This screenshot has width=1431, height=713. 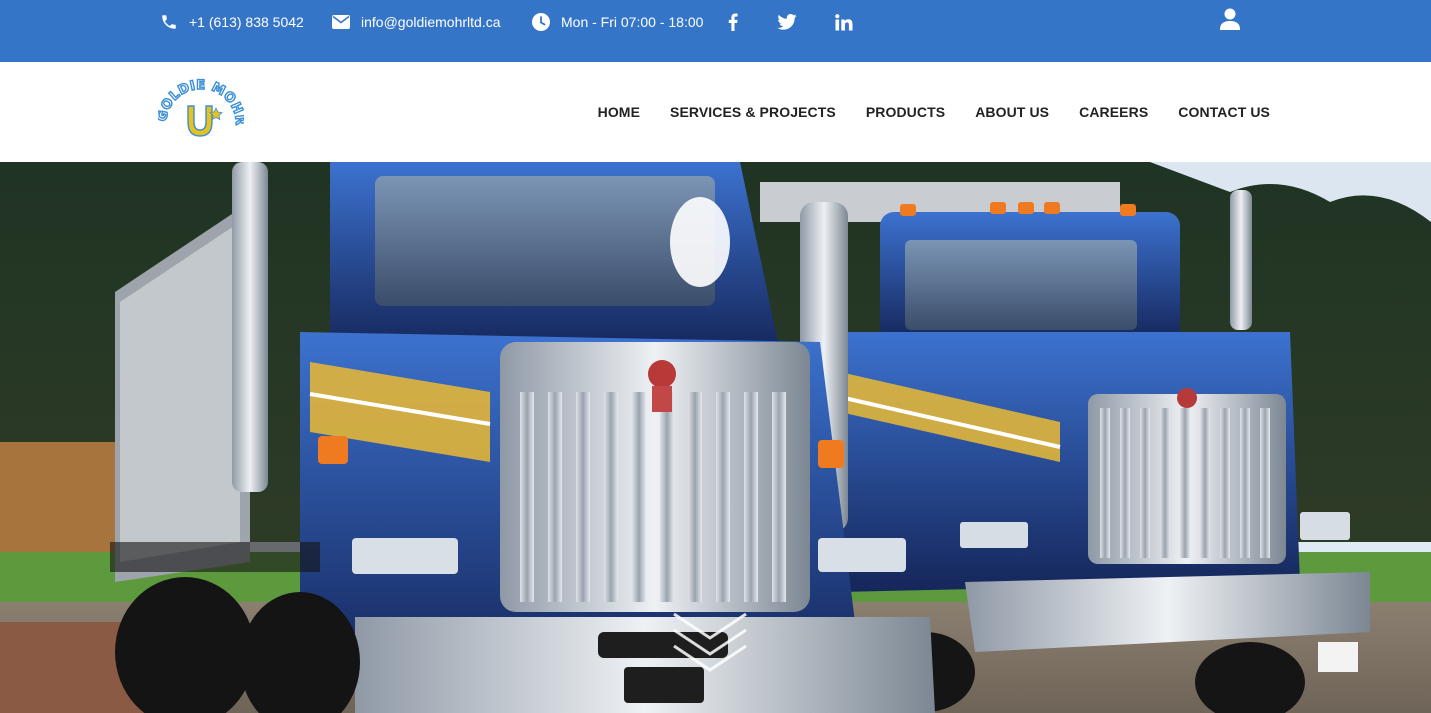 I want to click on phone-contact: +1 (613) 838 5042, so click(x=232, y=22).